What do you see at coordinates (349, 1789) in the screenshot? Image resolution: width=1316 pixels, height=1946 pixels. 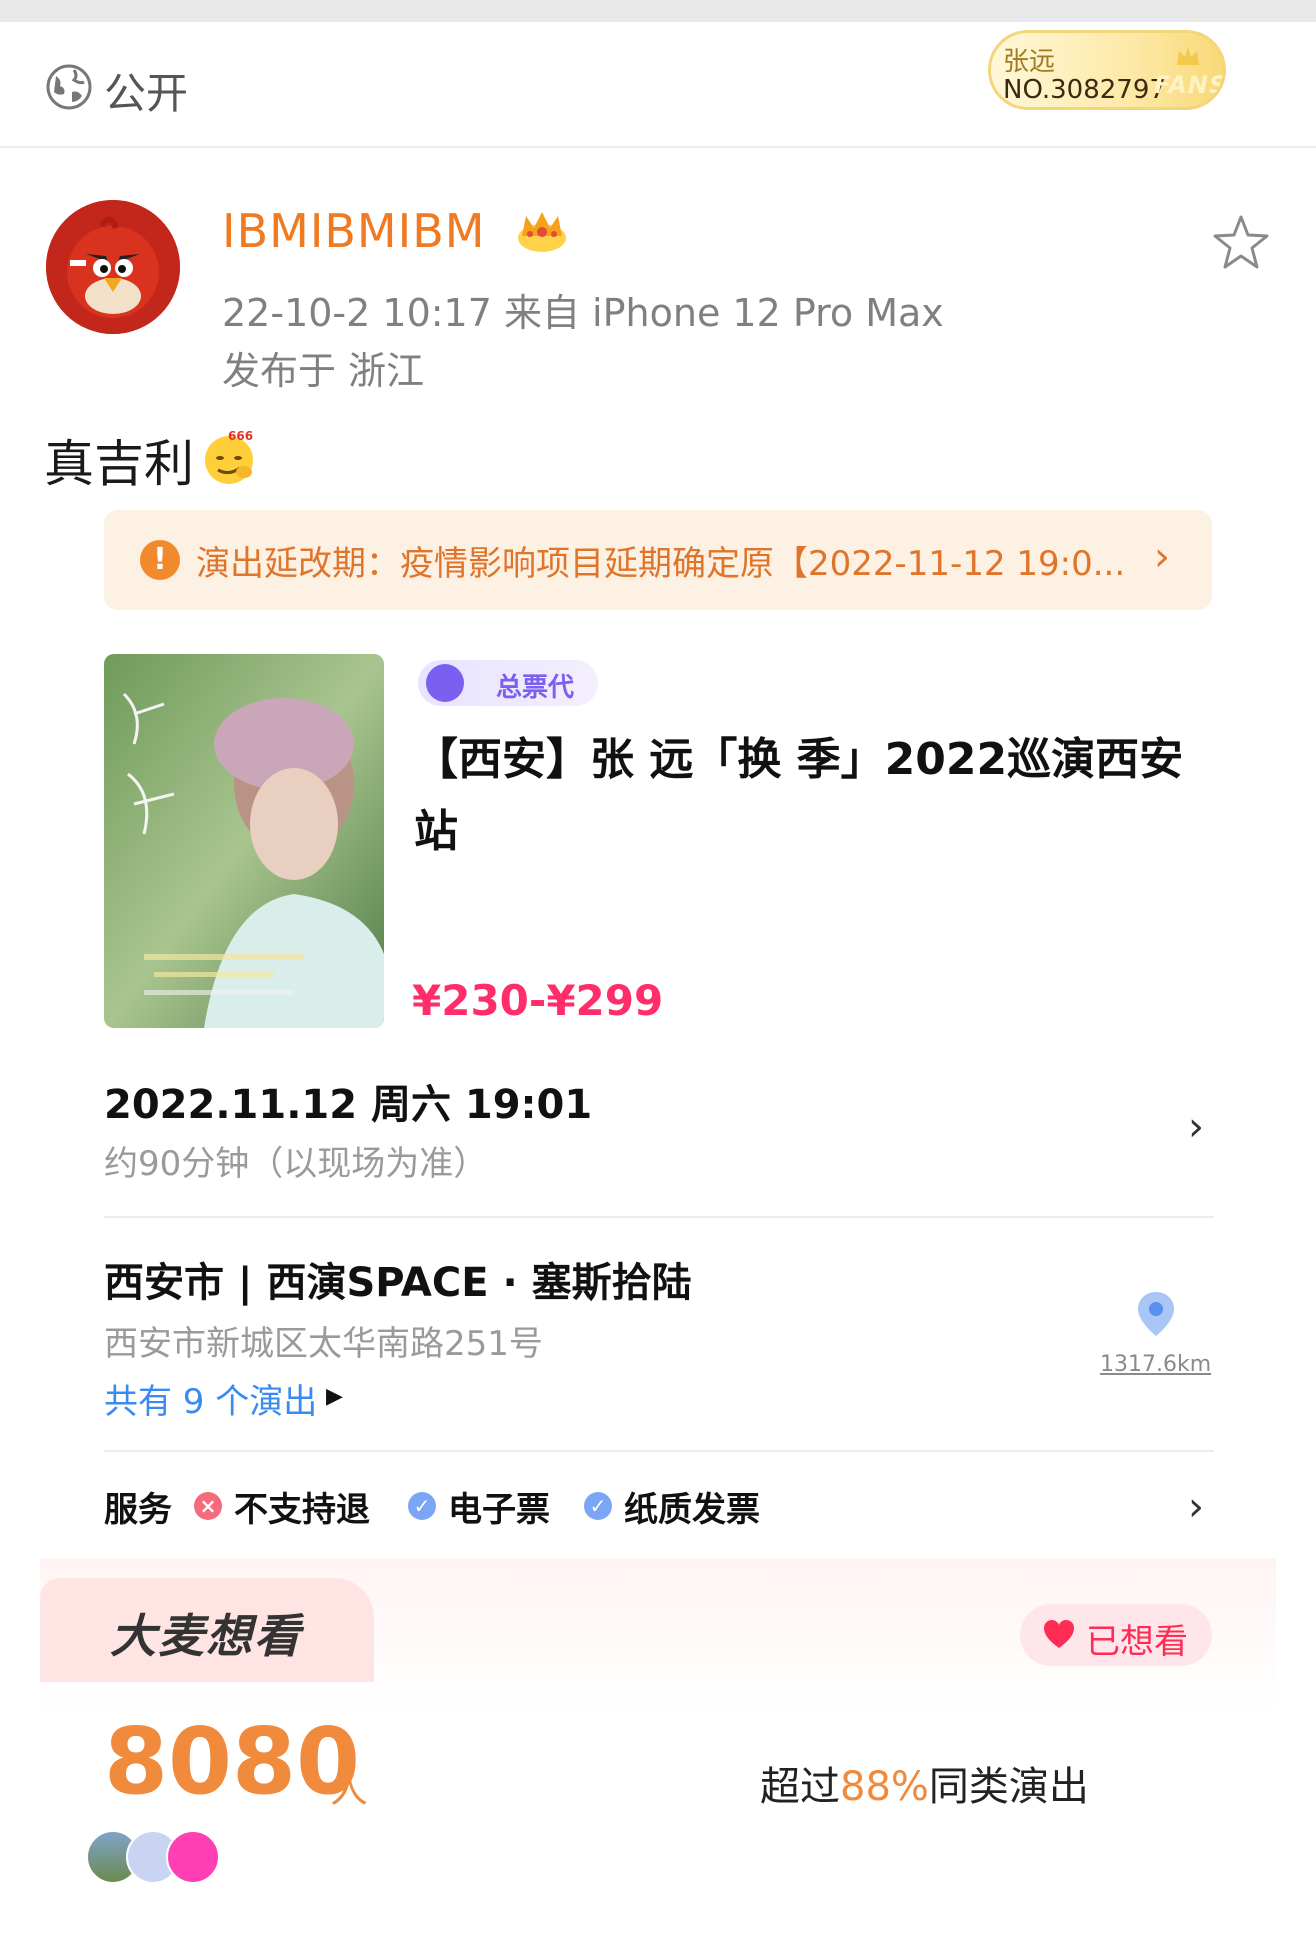 I see `want-count-unit: 人` at bounding box center [349, 1789].